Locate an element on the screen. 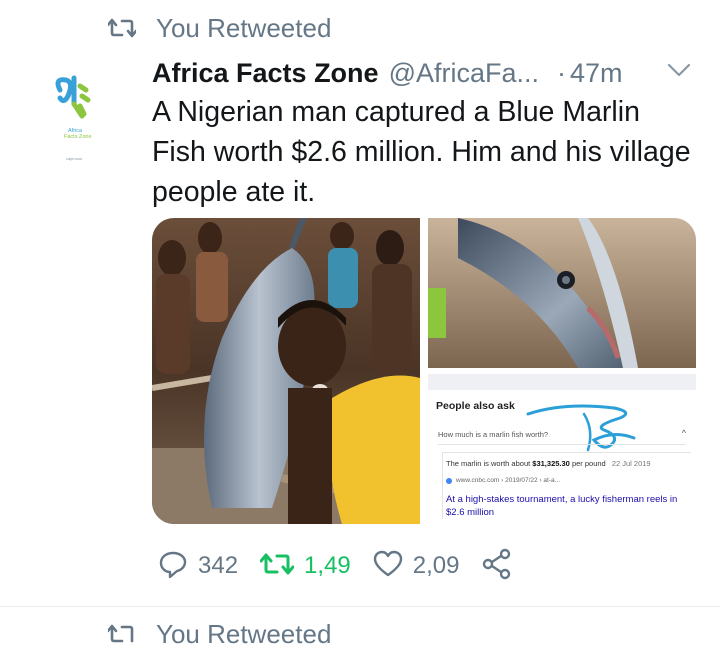 The height and width of the screenshot is (650, 720). source-favicon-icon is located at coordinates (449, 480).